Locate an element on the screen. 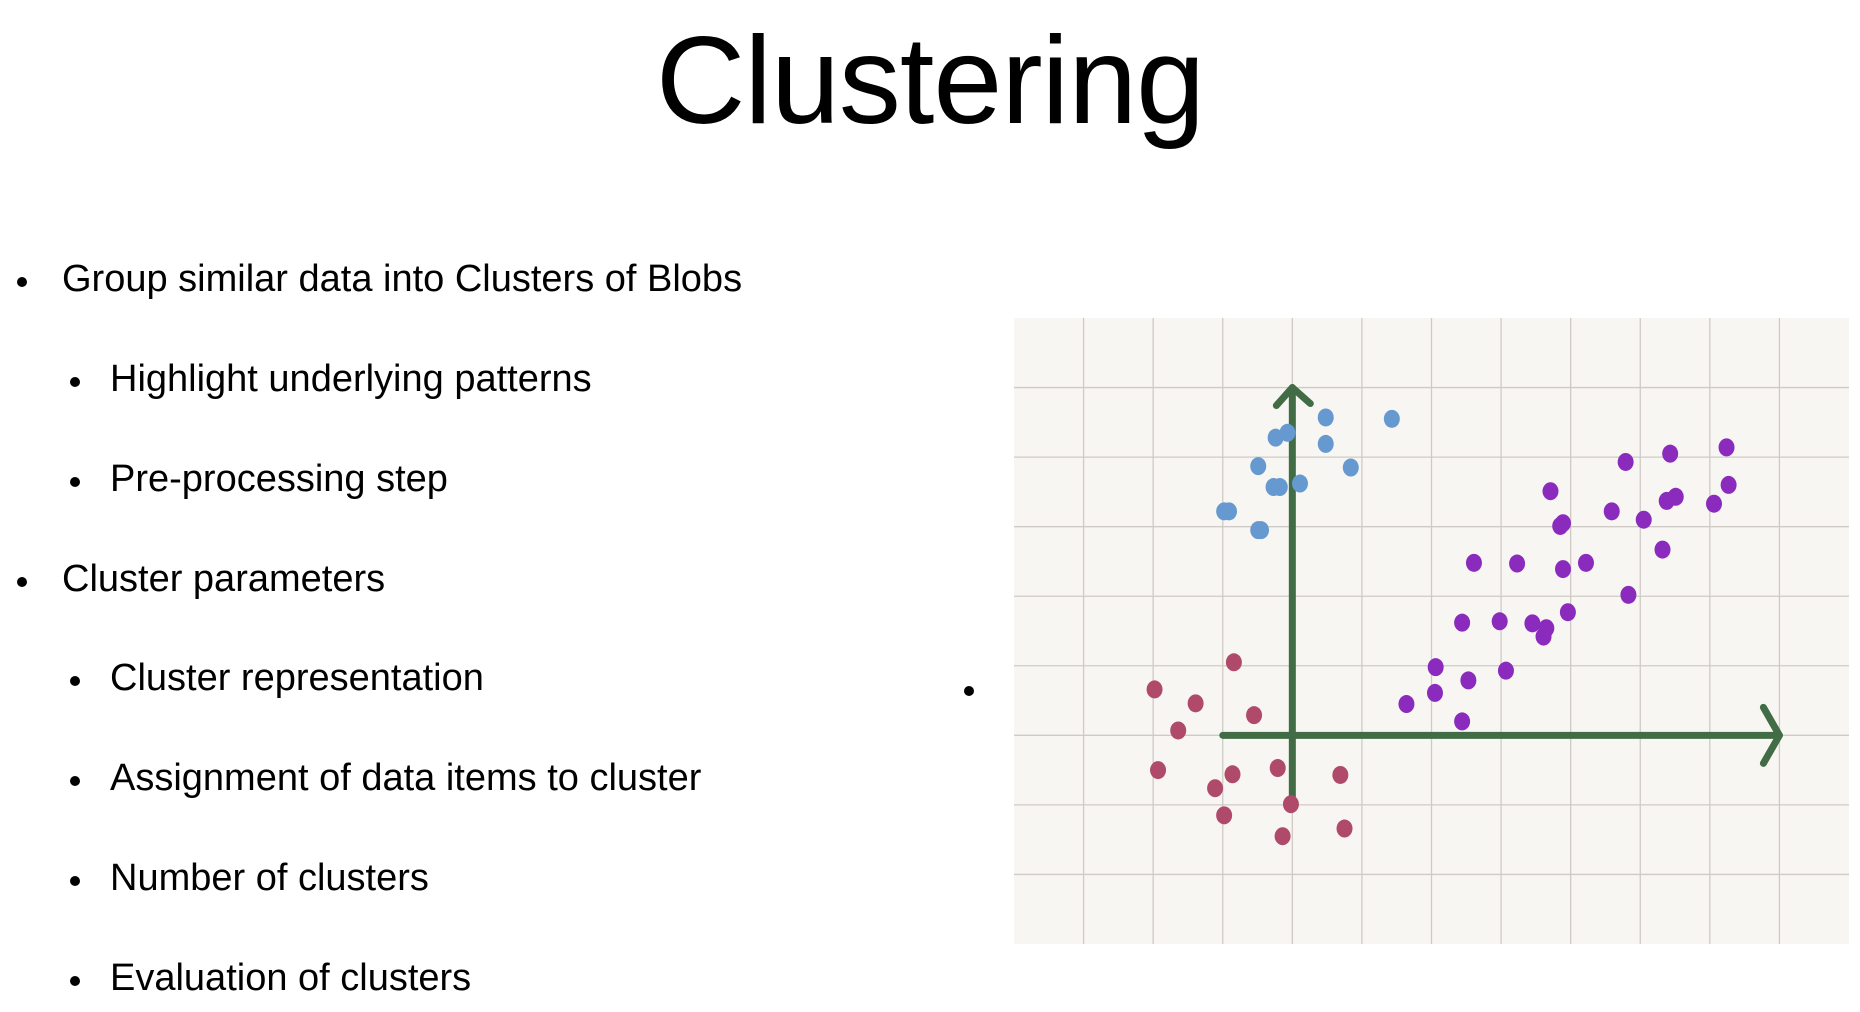 Image resolution: width=1860 pixels, height=1012 pixels. bullet-text: Cluster representation is located at coordinates (297, 678).